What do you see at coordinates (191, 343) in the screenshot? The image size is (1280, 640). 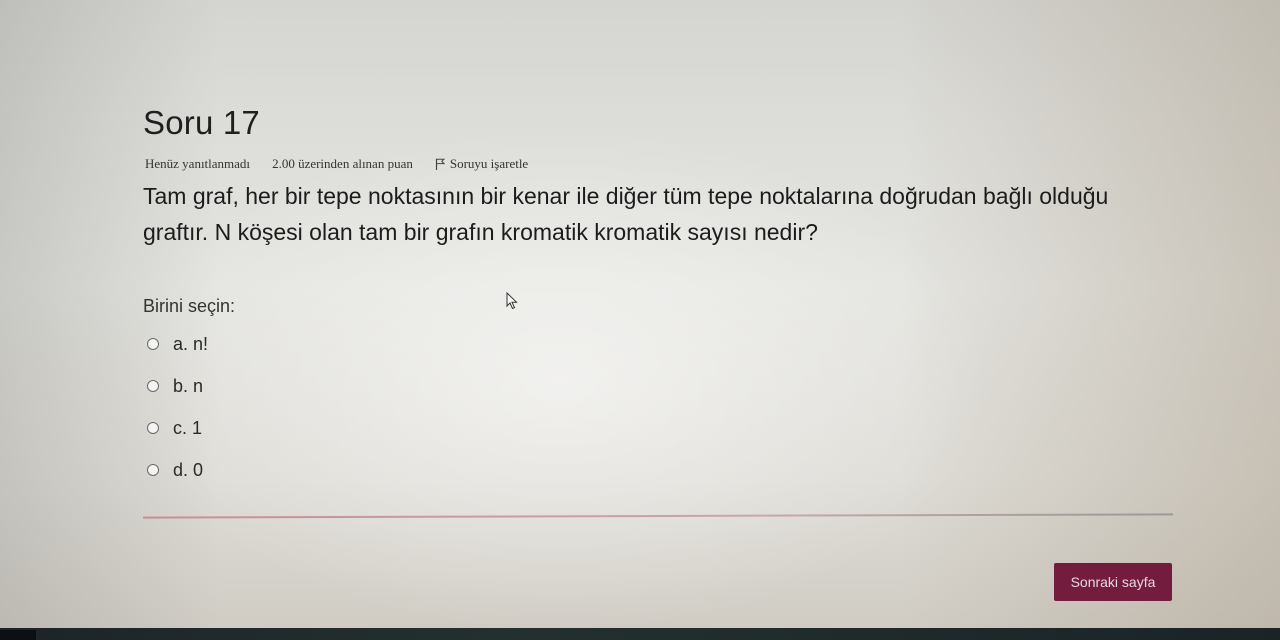 I see `answer-label: a. n!` at bounding box center [191, 343].